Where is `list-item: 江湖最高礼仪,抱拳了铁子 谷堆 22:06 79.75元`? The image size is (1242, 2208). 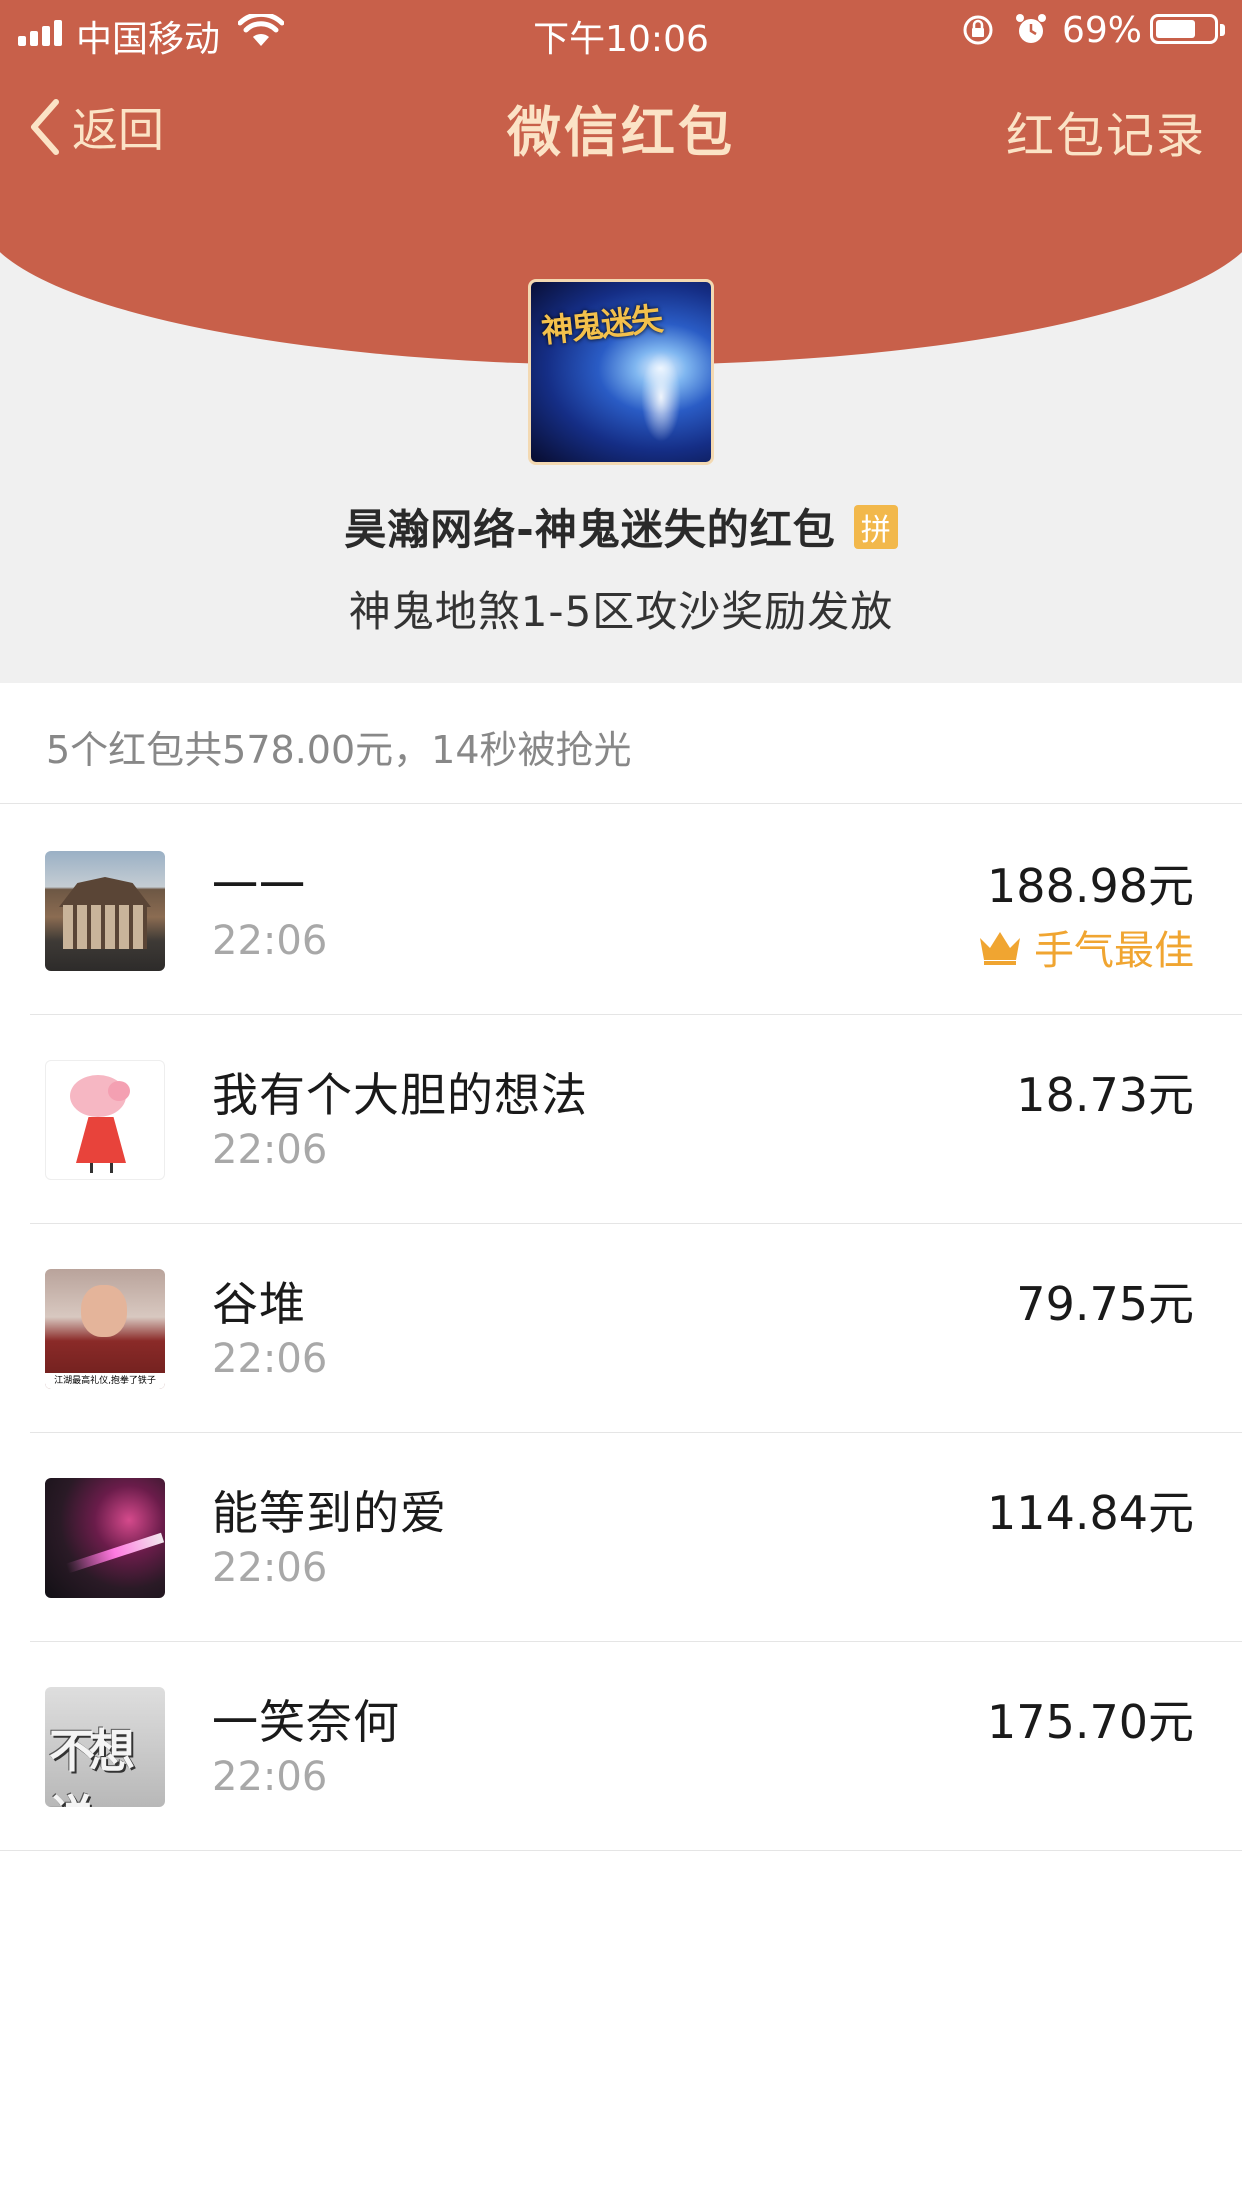 list-item: 江湖最高礼仪,抱拳了铁子 谷堆 22:06 79.75元 is located at coordinates (636, 1328).